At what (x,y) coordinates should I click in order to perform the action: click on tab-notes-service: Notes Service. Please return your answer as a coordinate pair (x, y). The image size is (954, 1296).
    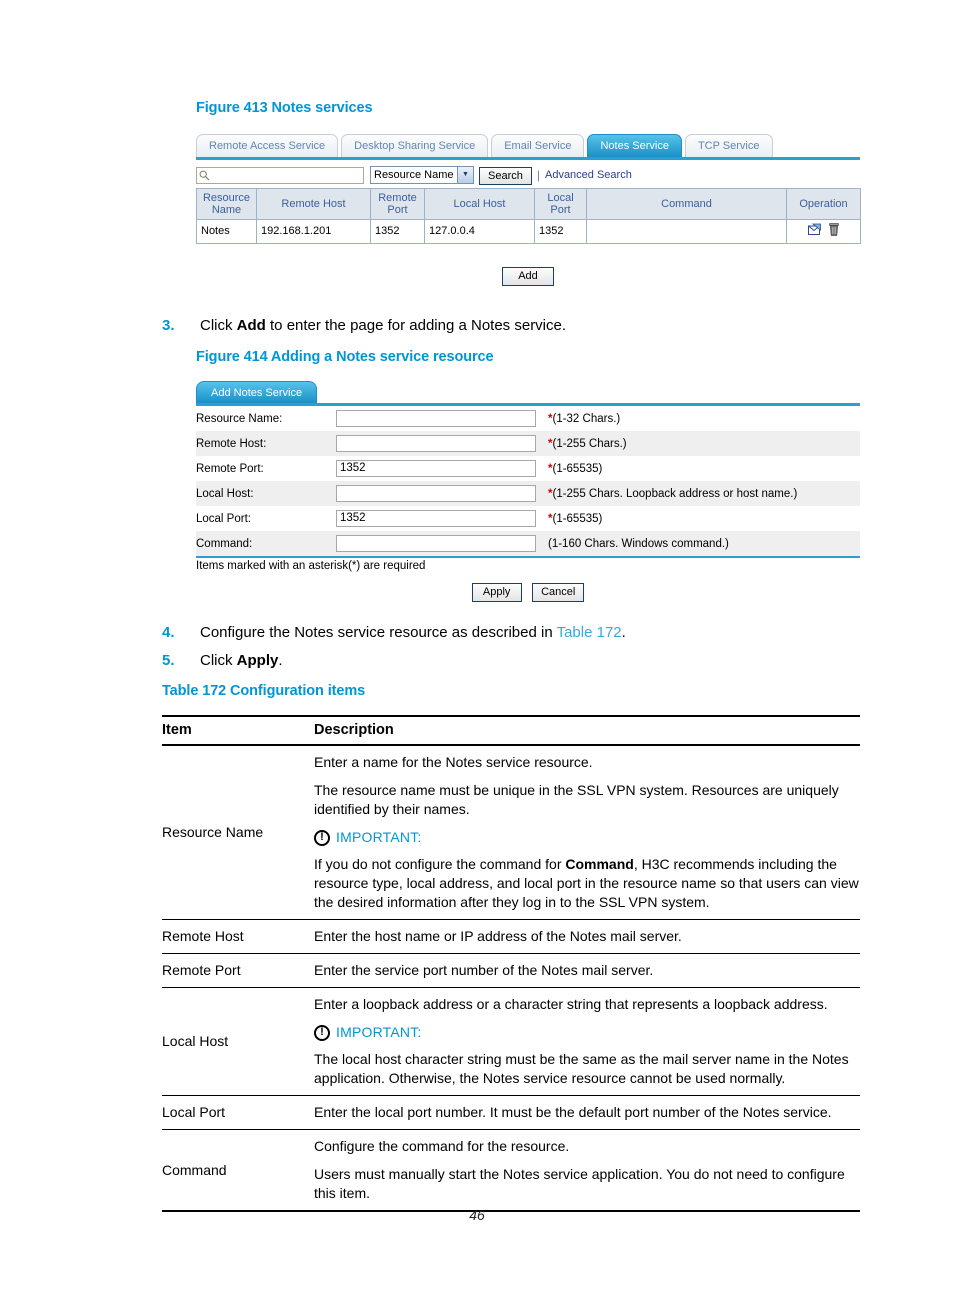
    Looking at the image, I should click on (634, 145).